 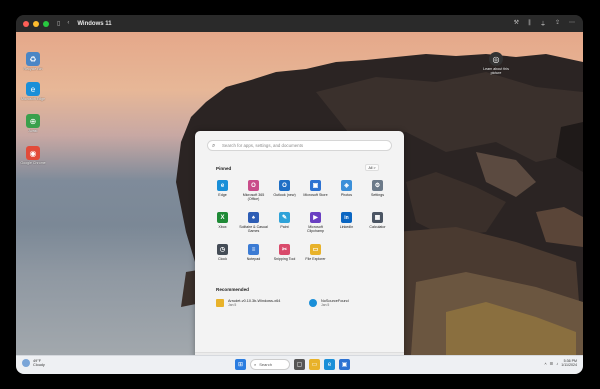 I want to click on close-window-button, so click(x=26, y=23).